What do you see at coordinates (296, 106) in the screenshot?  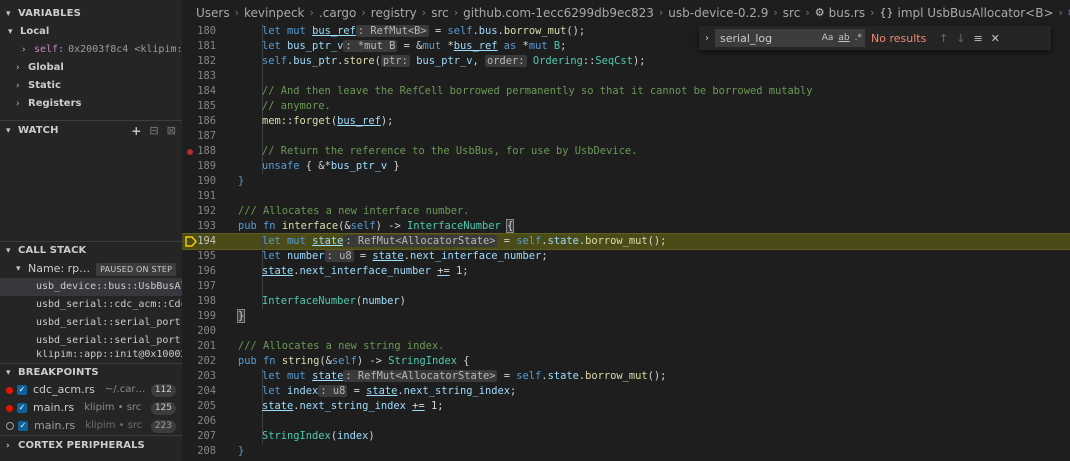 I see `code-token: // anymore.` at bounding box center [296, 106].